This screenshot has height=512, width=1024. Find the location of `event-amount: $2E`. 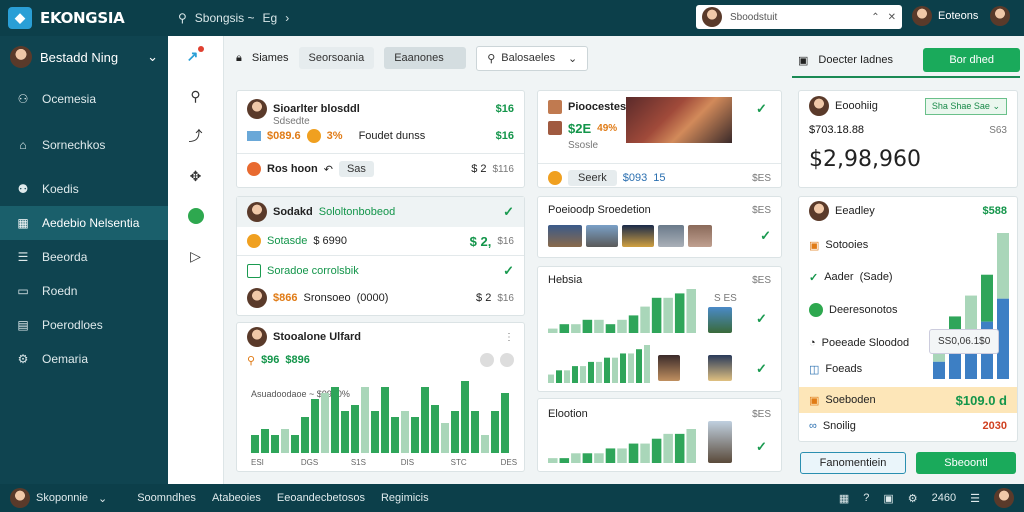

event-amount: $2E is located at coordinates (580, 128).